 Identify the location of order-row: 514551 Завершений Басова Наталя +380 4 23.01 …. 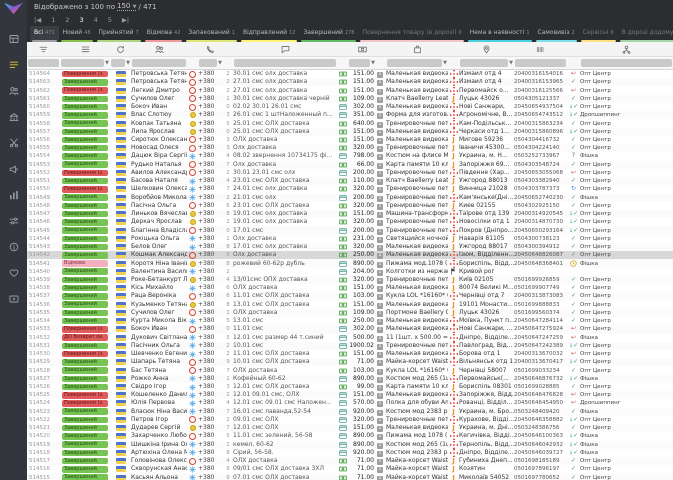
(350, 181).